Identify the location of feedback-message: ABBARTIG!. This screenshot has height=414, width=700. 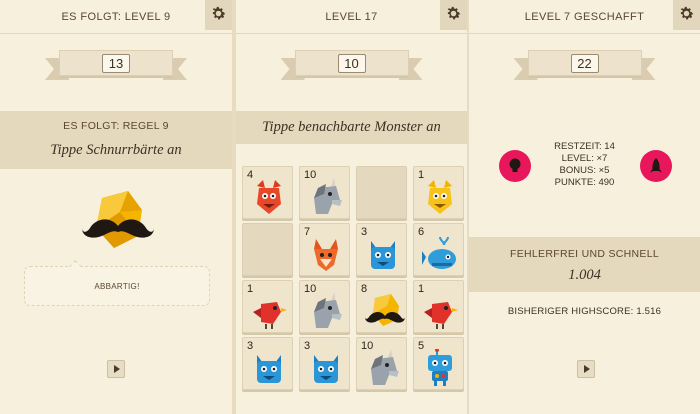
(117, 286).